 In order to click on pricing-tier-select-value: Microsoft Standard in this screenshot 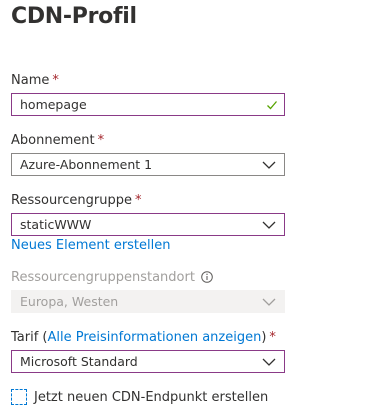, I will do `click(79, 361)`.